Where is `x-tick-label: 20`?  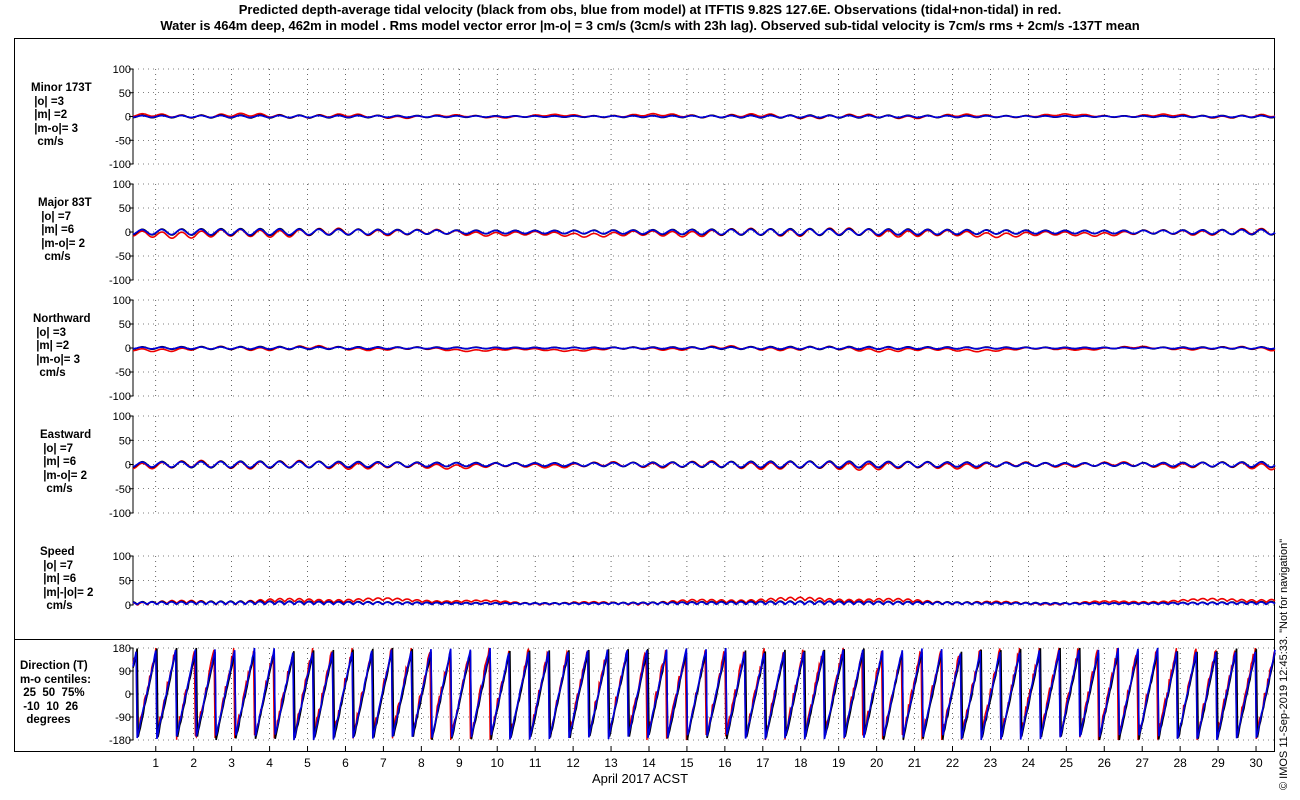
x-tick-label: 20 is located at coordinates (877, 763).